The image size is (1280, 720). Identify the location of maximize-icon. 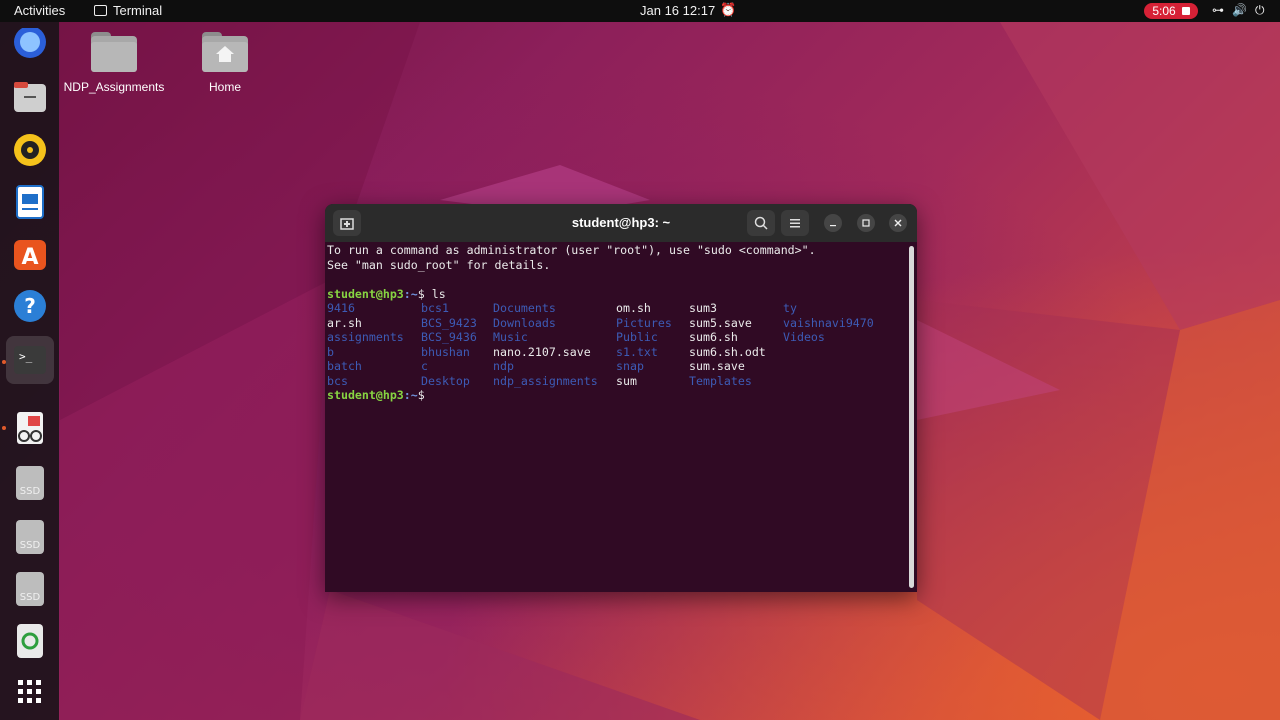
(866, 223).